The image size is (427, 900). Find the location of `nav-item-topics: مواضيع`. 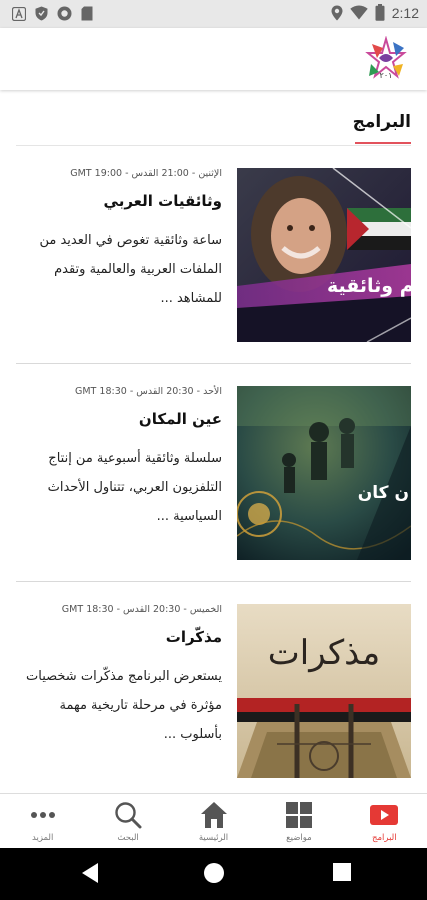

nav-item-topics: مواضيع is located at coordinates (298, 821).